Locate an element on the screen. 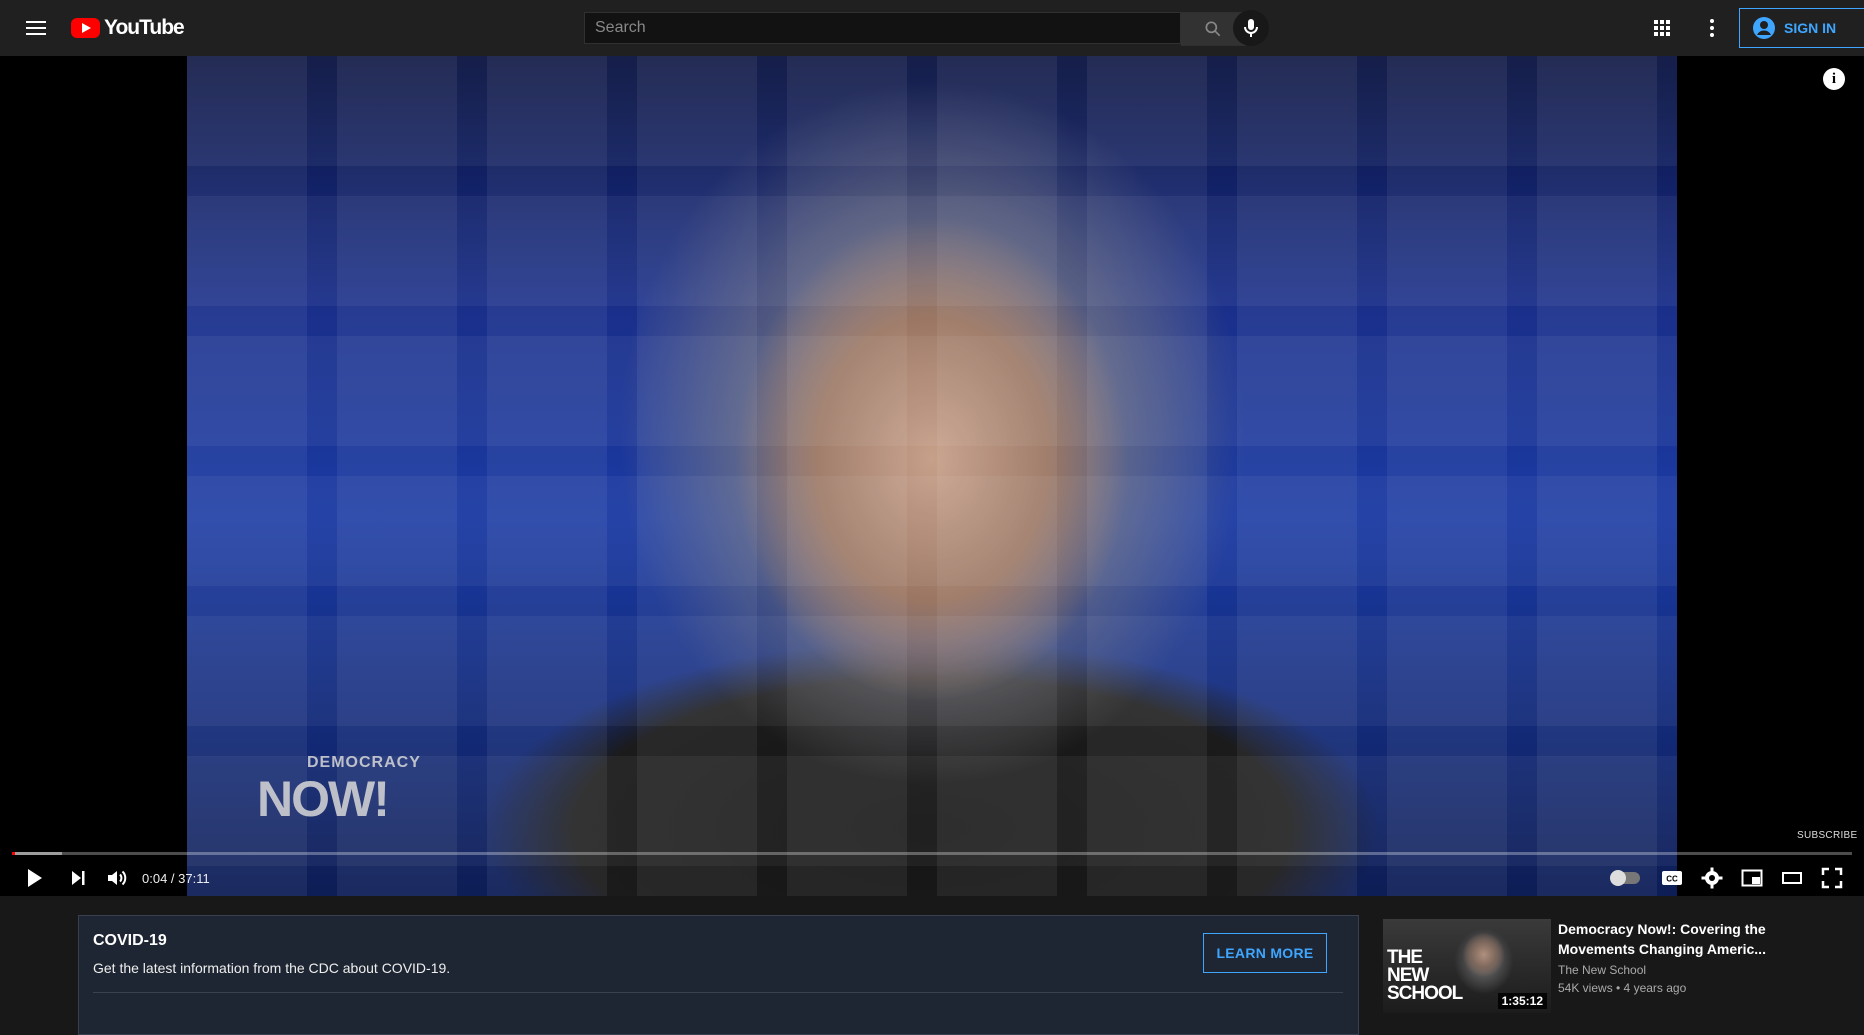 The image size is (1864, 1035). masthead: YouTube Search SIGN IN is located at coordinates (932, 28).